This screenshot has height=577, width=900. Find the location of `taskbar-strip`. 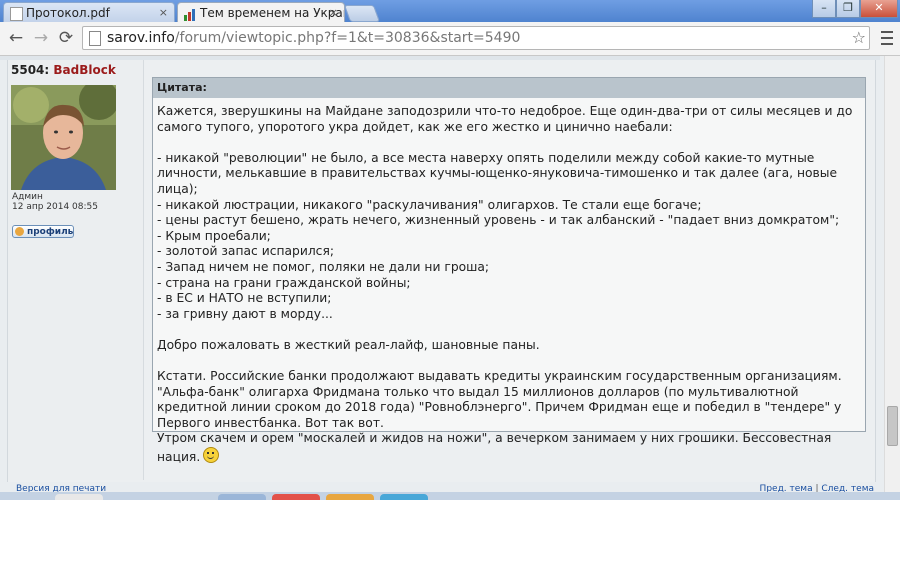

taskbar-strip is located at coordinates (450, 496).